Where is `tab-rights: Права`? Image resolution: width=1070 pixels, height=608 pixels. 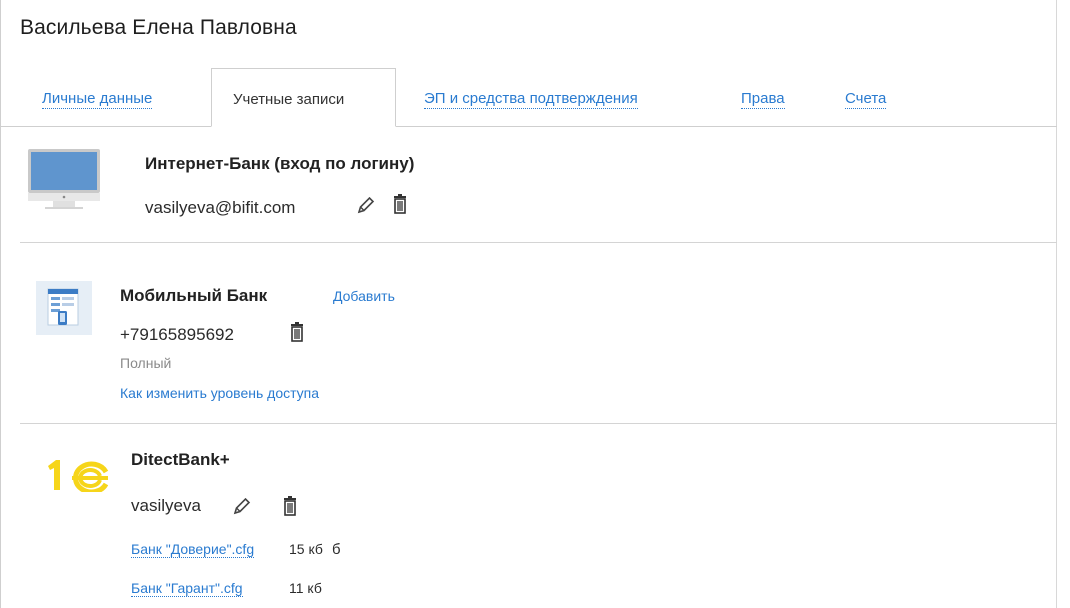 tab-rights: Права is located at coordinates (763, 99).